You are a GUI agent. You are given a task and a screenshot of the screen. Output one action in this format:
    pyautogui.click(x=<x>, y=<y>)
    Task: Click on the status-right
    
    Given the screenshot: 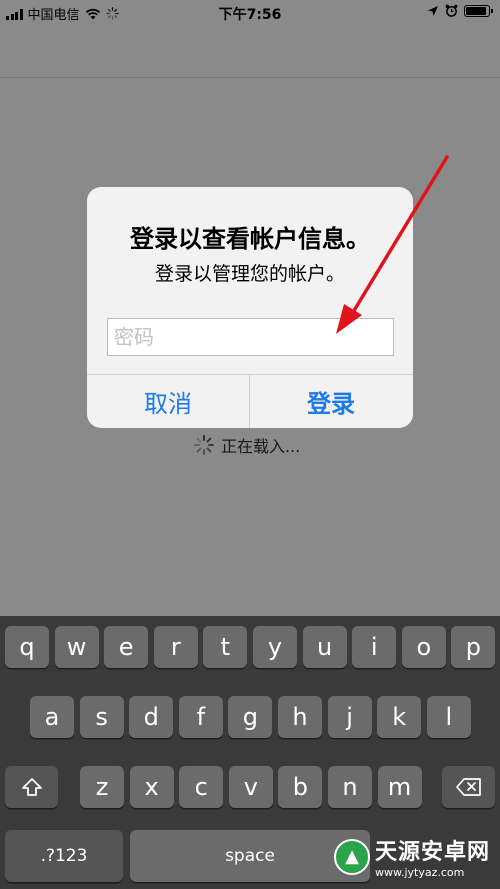 What is the action you would take?
    pyautogui.click(x=460, y=10)
    